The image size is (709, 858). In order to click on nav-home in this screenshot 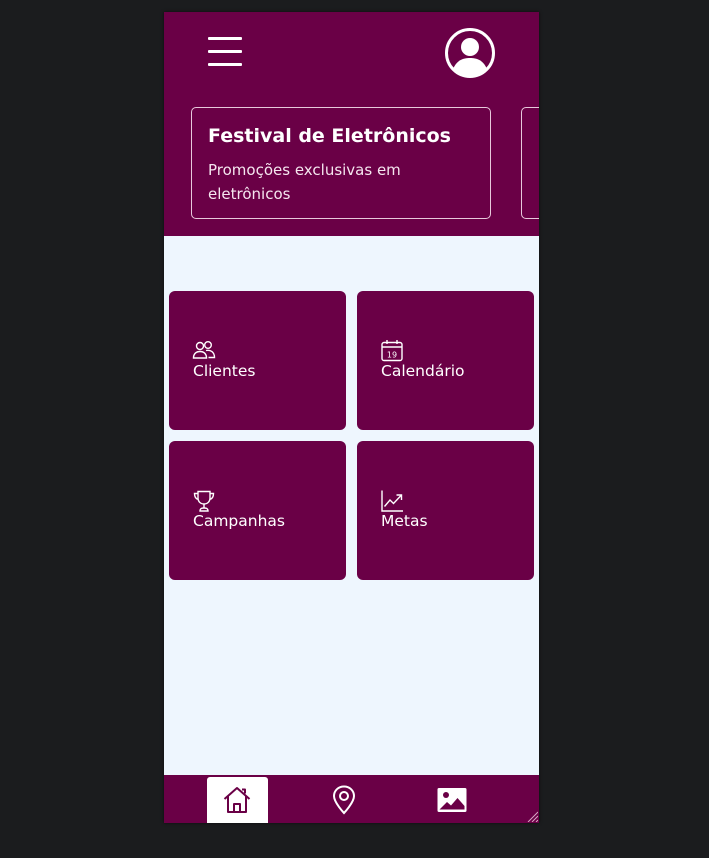, I will do `click(237, 800)`.